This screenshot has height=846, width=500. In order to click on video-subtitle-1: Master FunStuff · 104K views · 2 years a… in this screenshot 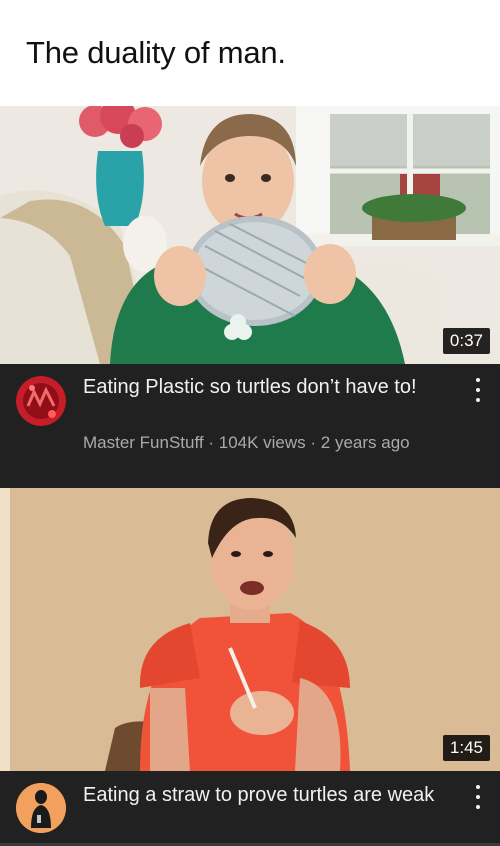, I will do `click(246, 442)`.